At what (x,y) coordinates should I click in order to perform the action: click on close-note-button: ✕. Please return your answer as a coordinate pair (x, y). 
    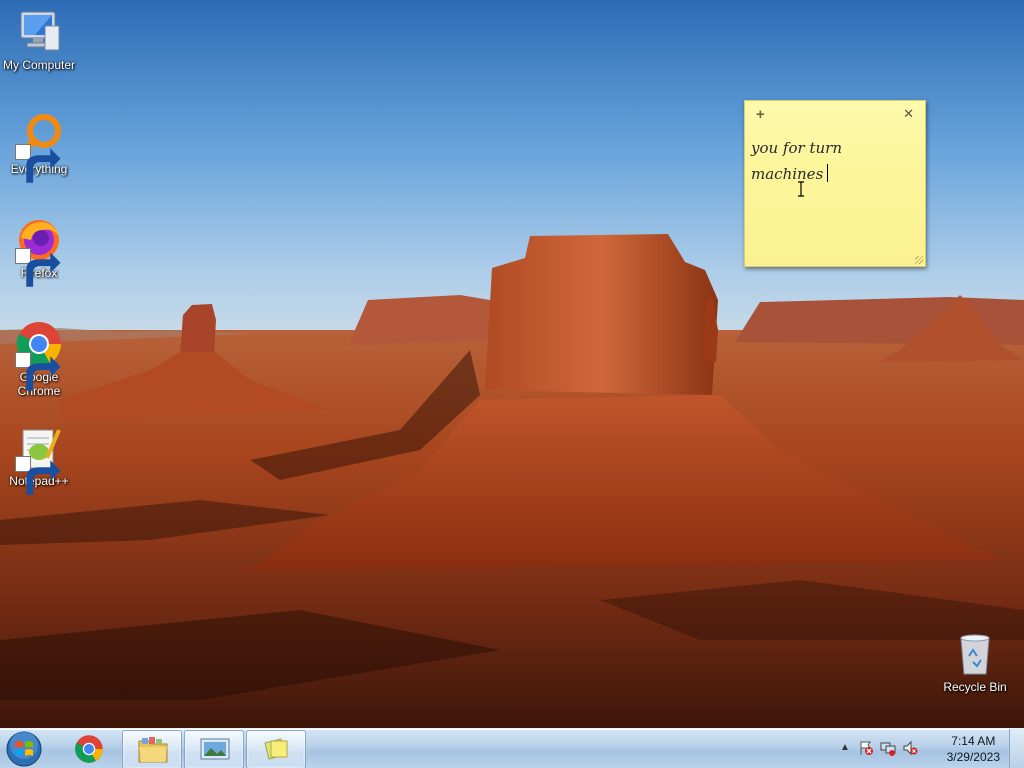
    Looking at the image, I should click on (908, 114).